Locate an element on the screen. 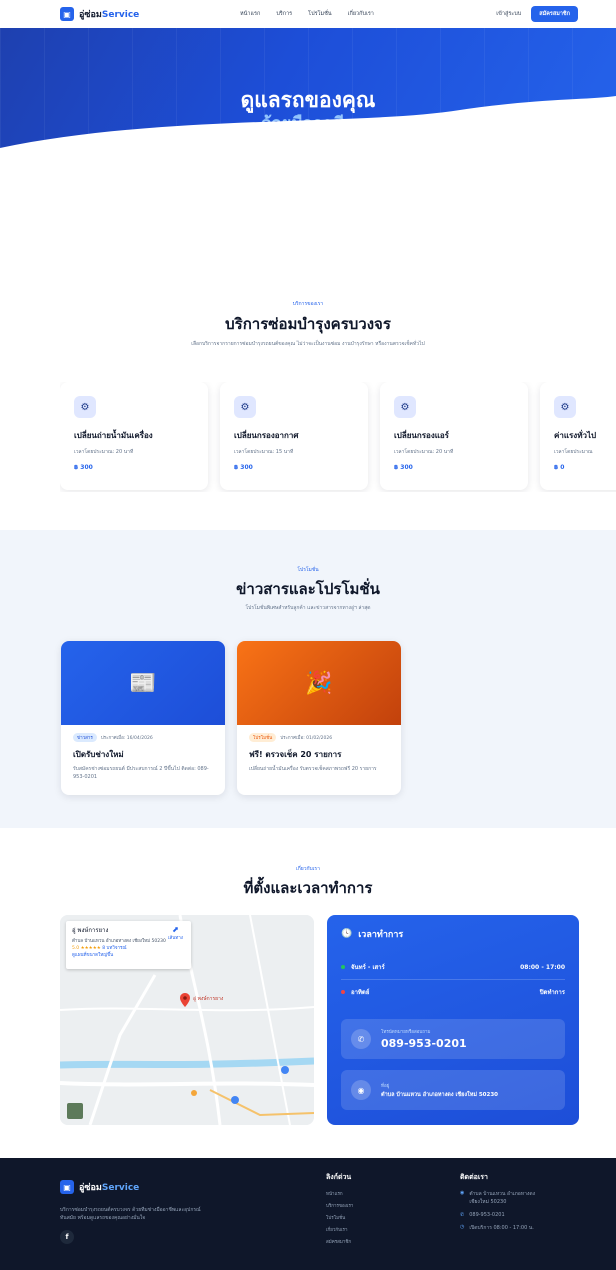 The image size is (616, 1270). hours-time: ปิดทำการ is located at coordinates (552, 992).